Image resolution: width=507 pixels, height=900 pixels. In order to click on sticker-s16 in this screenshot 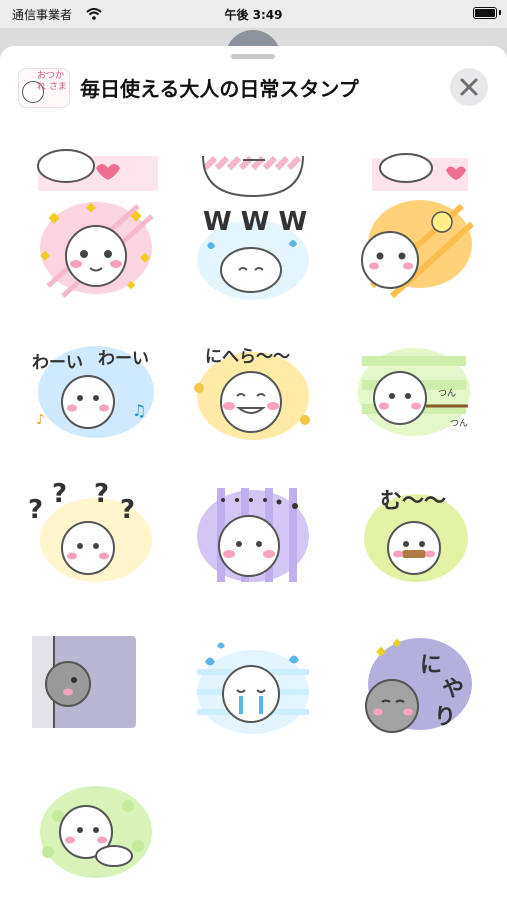, I will do `click(96, 830)`.